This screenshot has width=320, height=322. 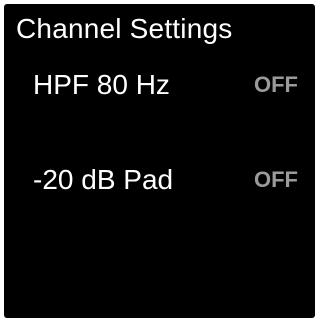 What do you see at coordinates (124, 28) in the screenshot?
I see `page-title: Channel Settings` at bounding box center [124, 28].